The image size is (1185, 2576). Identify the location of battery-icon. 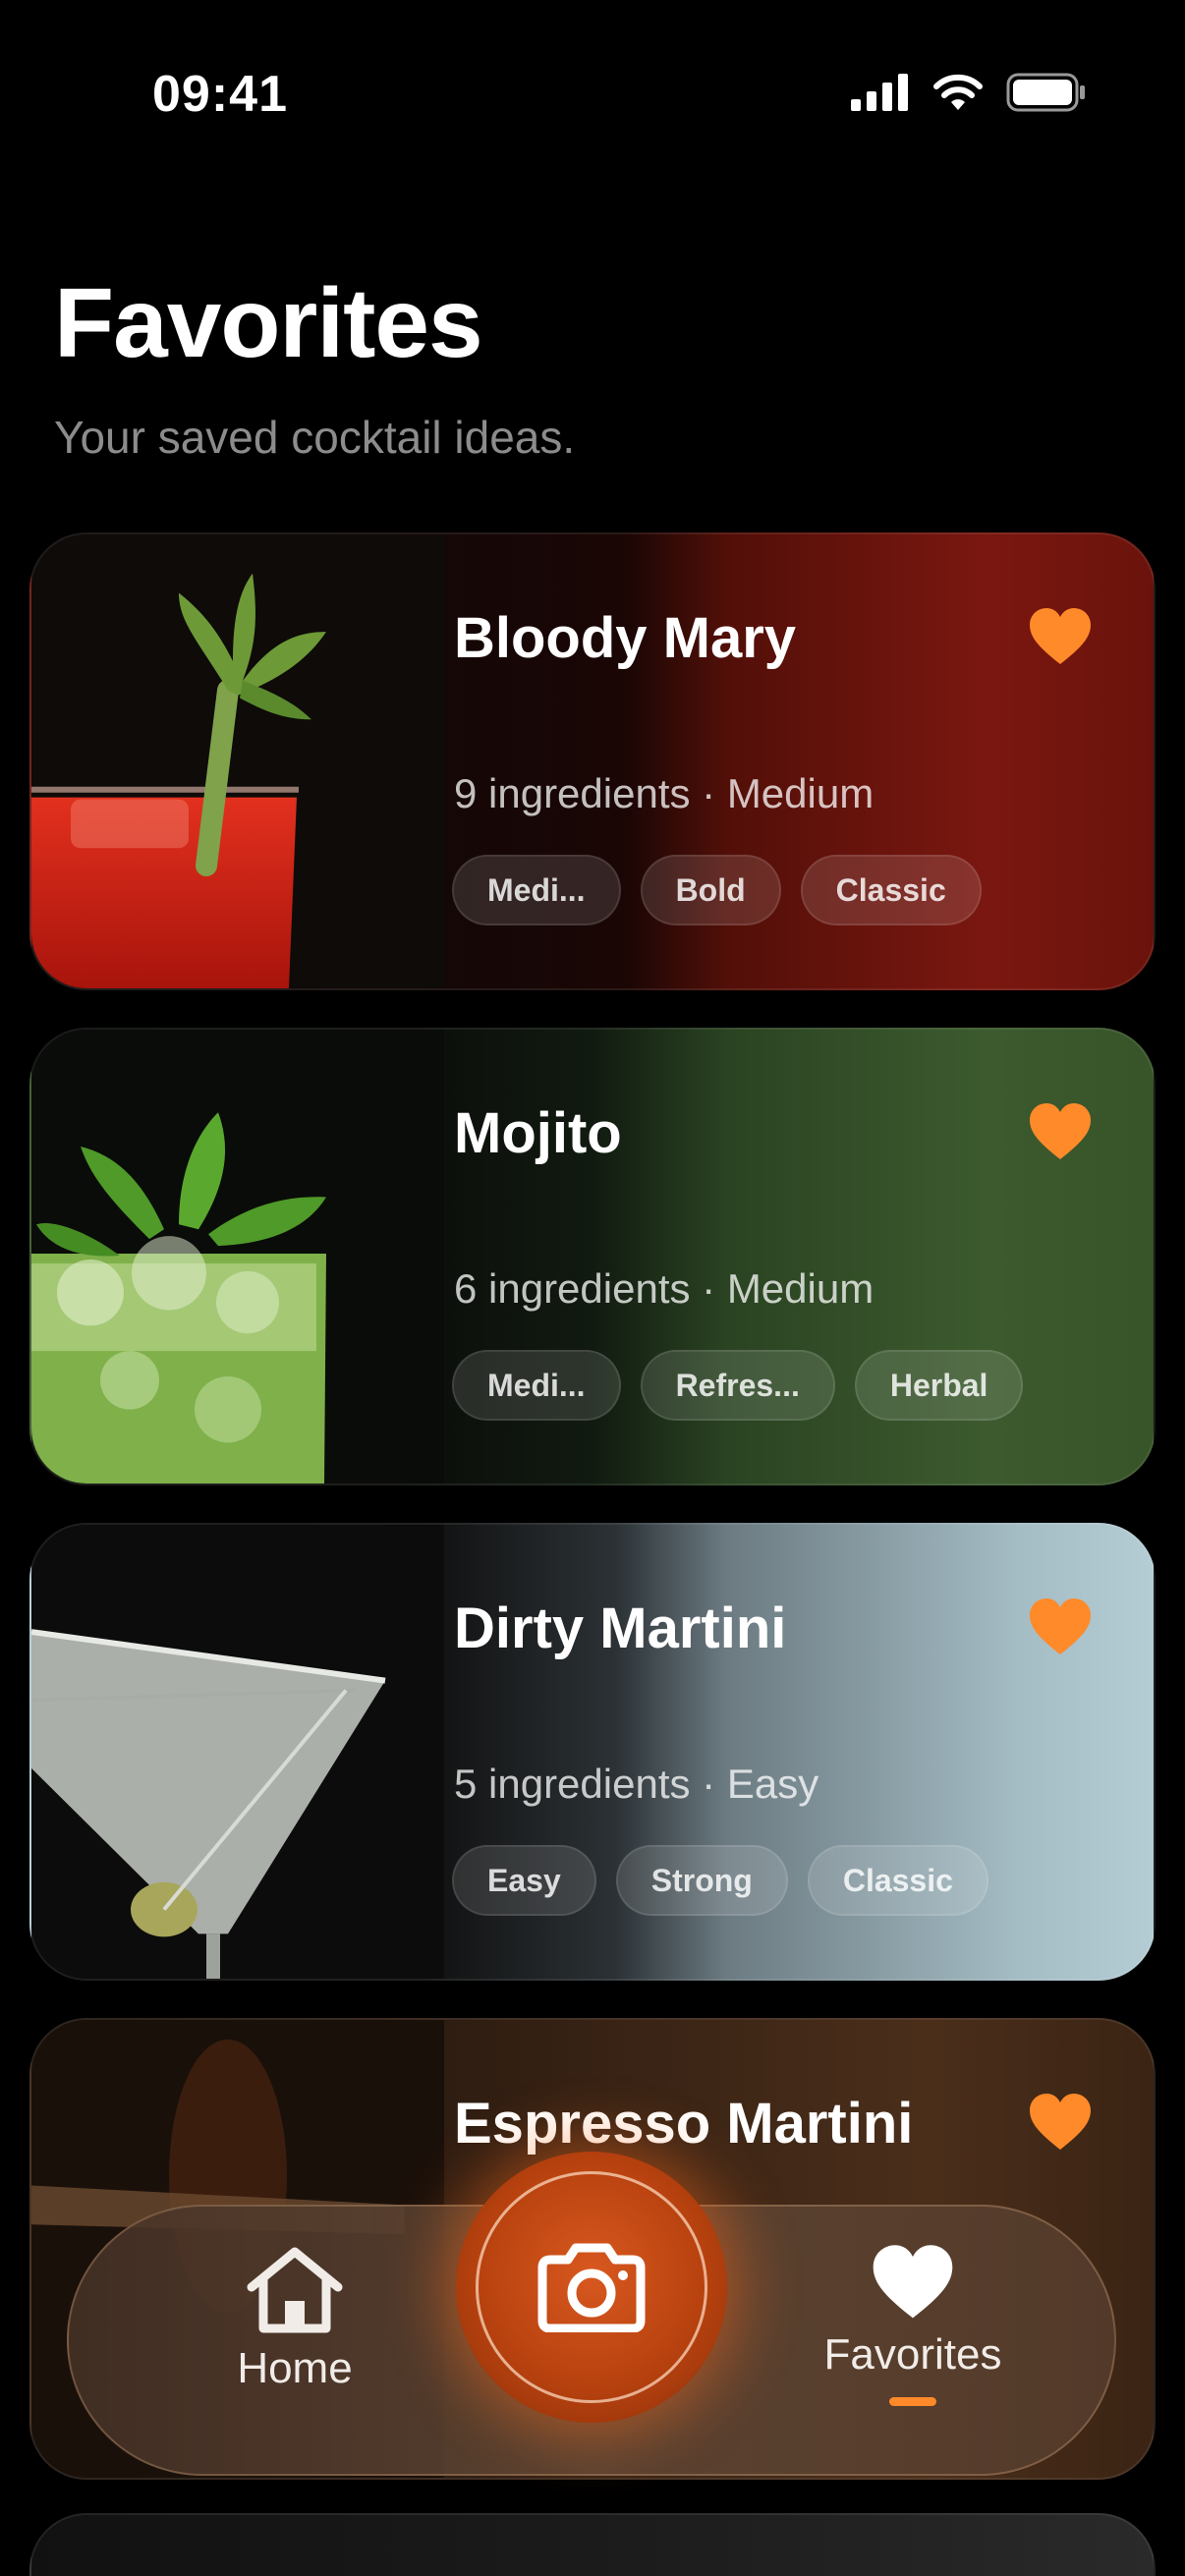
(1045, 92).